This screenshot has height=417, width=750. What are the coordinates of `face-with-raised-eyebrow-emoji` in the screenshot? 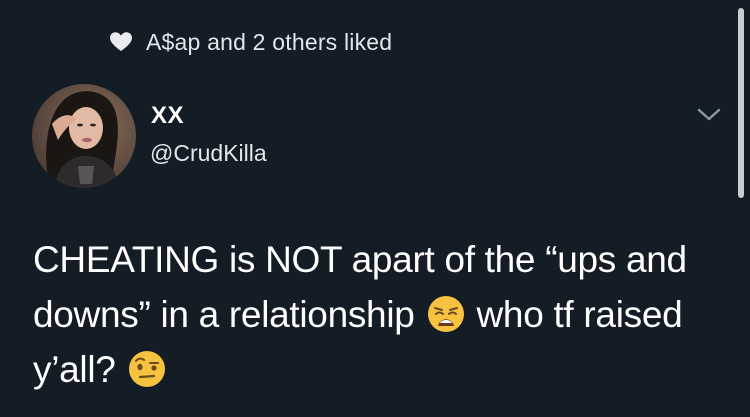 It's located at (147, 367).